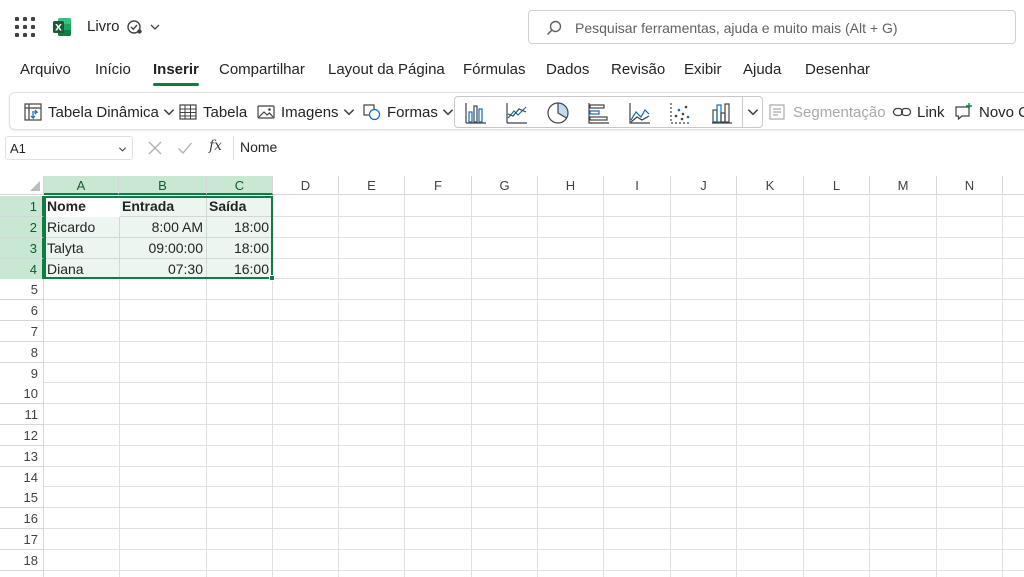 Image resolution: width=1024 pixels, height=577 pixels. What do you see at coordinates (185, 148) in the screenshot?
I see `check-icon` at bounding box center [185, 148].